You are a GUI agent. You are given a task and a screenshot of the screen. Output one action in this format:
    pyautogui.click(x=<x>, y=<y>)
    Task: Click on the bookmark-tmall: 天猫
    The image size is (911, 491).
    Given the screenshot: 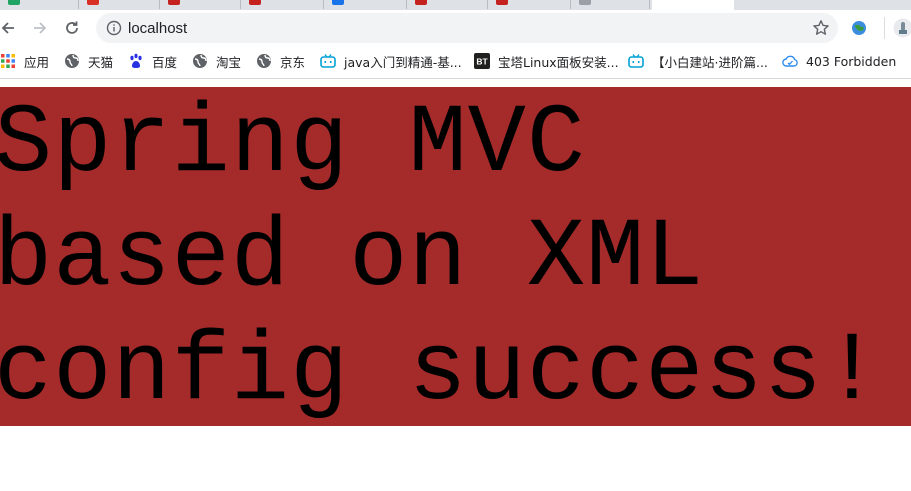 What is the action you would take?
    pyautogui.click(x=88, y=61)
    